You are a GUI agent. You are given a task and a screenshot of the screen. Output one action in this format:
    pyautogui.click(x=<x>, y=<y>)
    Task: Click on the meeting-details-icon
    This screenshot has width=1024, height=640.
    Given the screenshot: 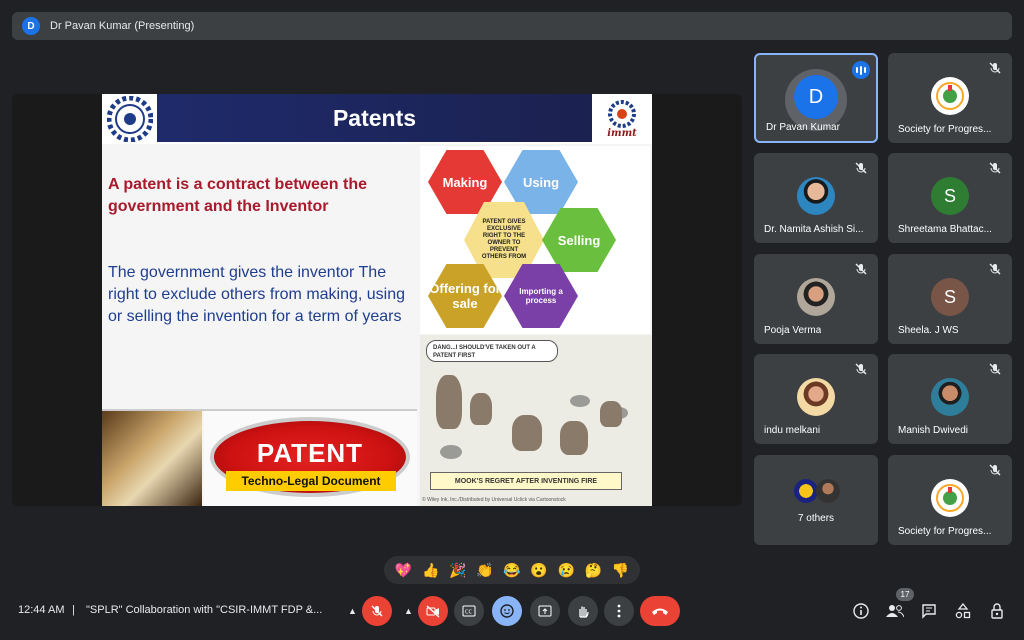 What is the action you would take?
    pyautogui.click(x=861, y=611)
    